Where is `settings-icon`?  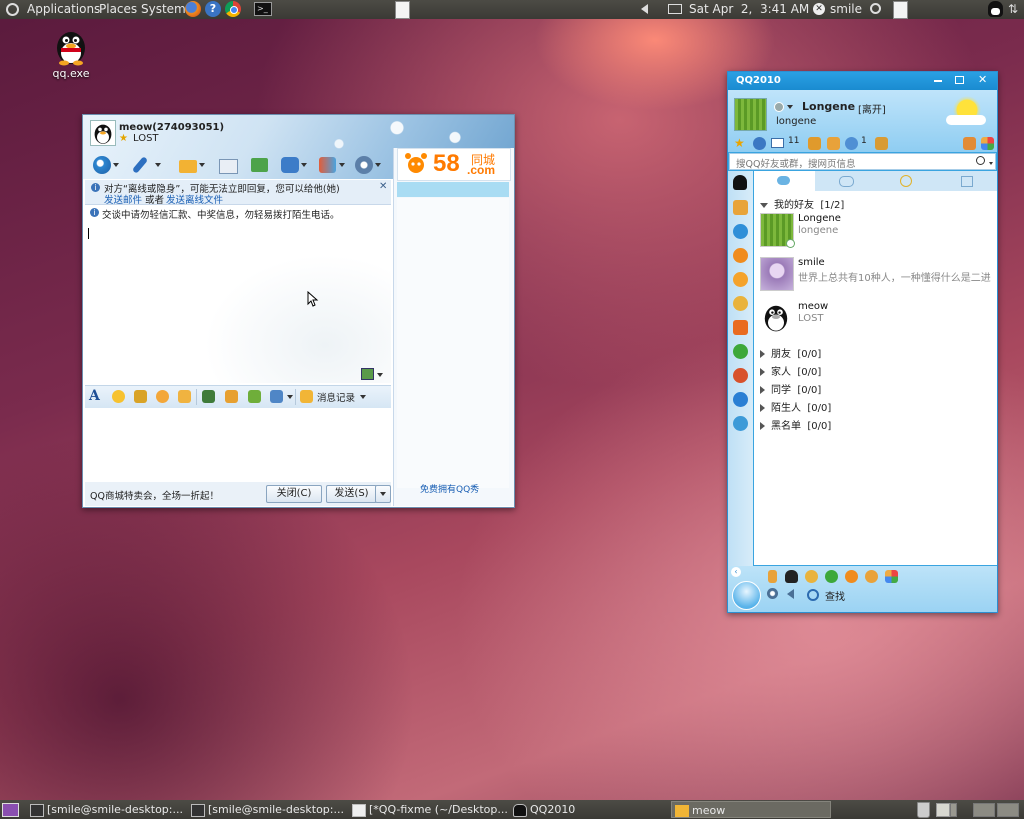
settings-icon is located at coordinates (772, 593).